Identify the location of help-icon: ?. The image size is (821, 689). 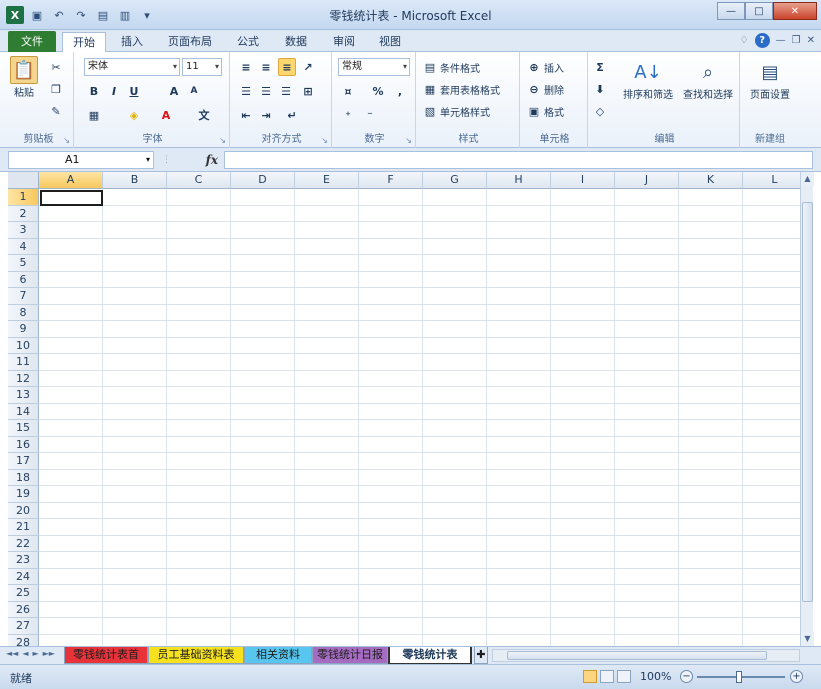
(762, 40).